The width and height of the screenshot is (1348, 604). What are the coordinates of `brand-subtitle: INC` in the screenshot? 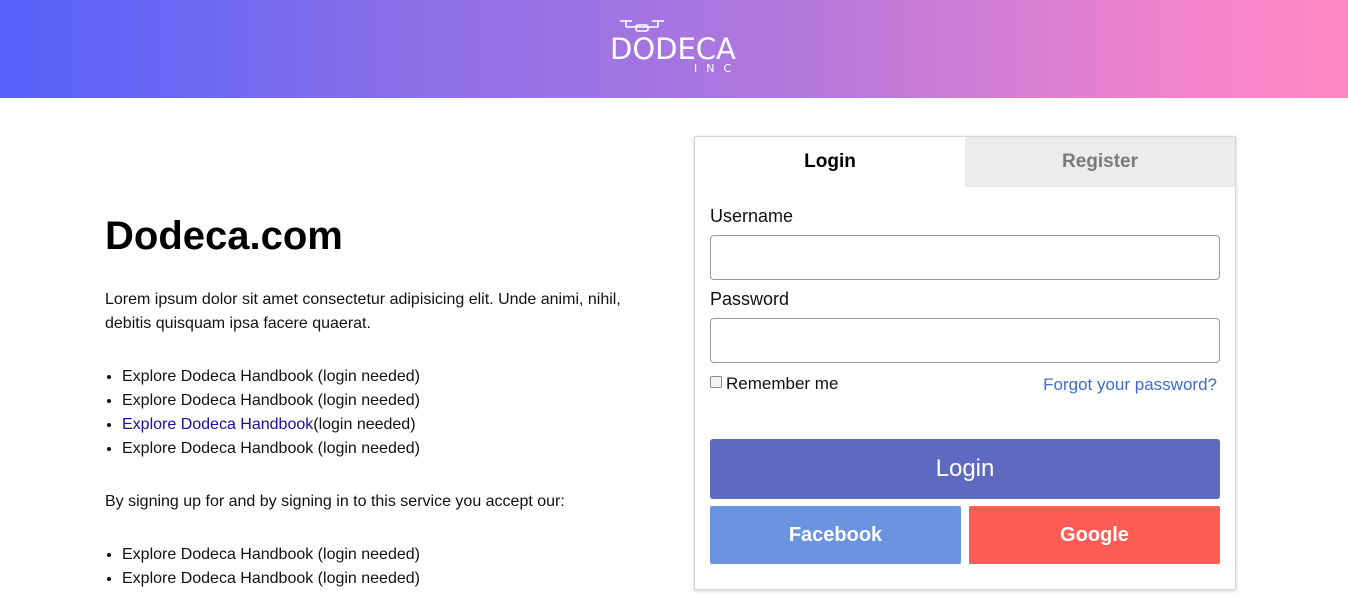 It's located at (717, 68).